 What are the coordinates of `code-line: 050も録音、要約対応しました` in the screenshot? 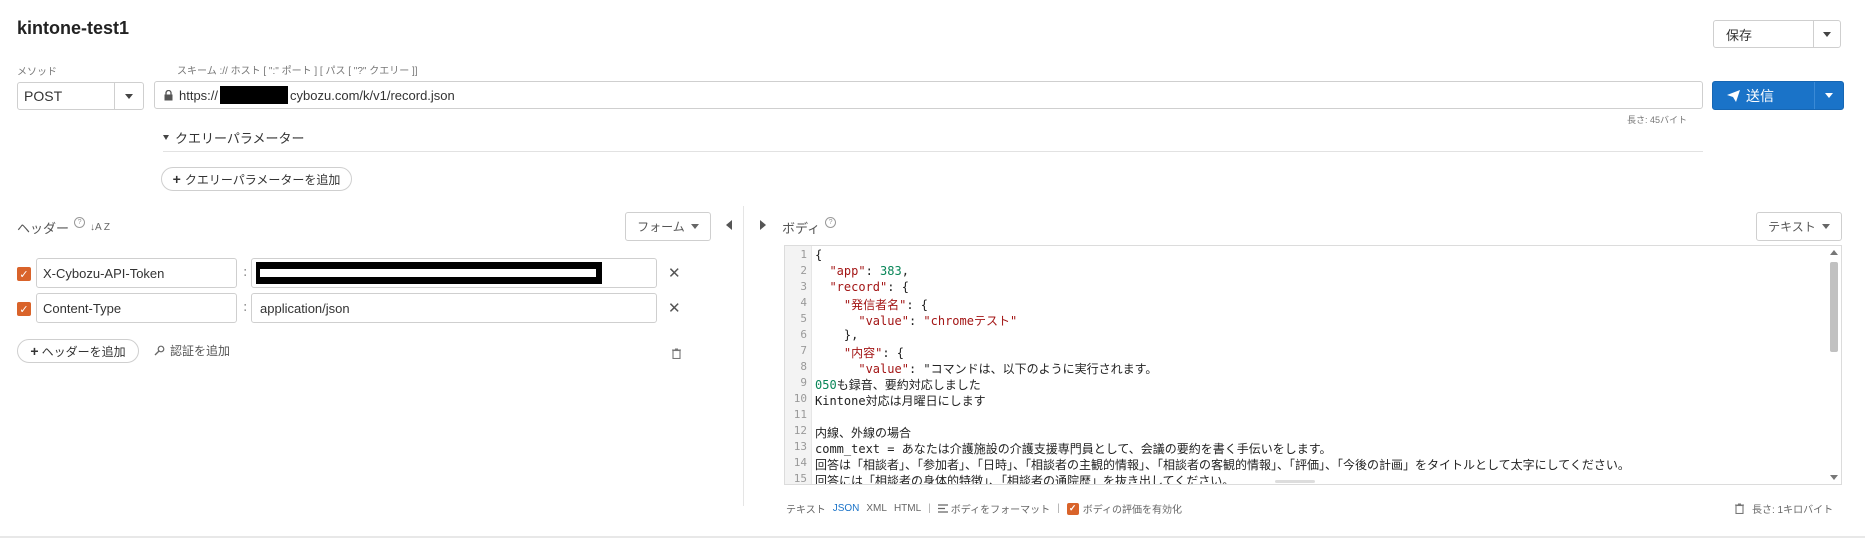 It's located at (898, 385).